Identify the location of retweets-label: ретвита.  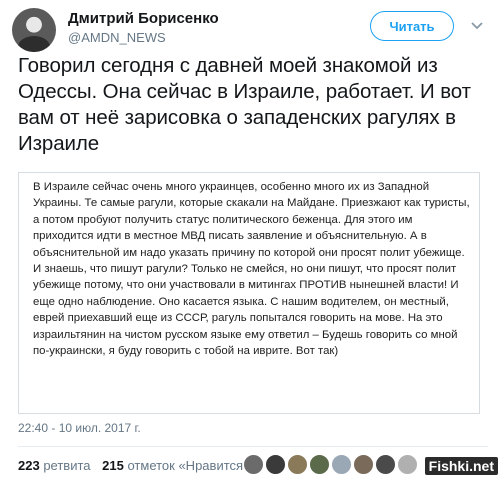
(67, 465).